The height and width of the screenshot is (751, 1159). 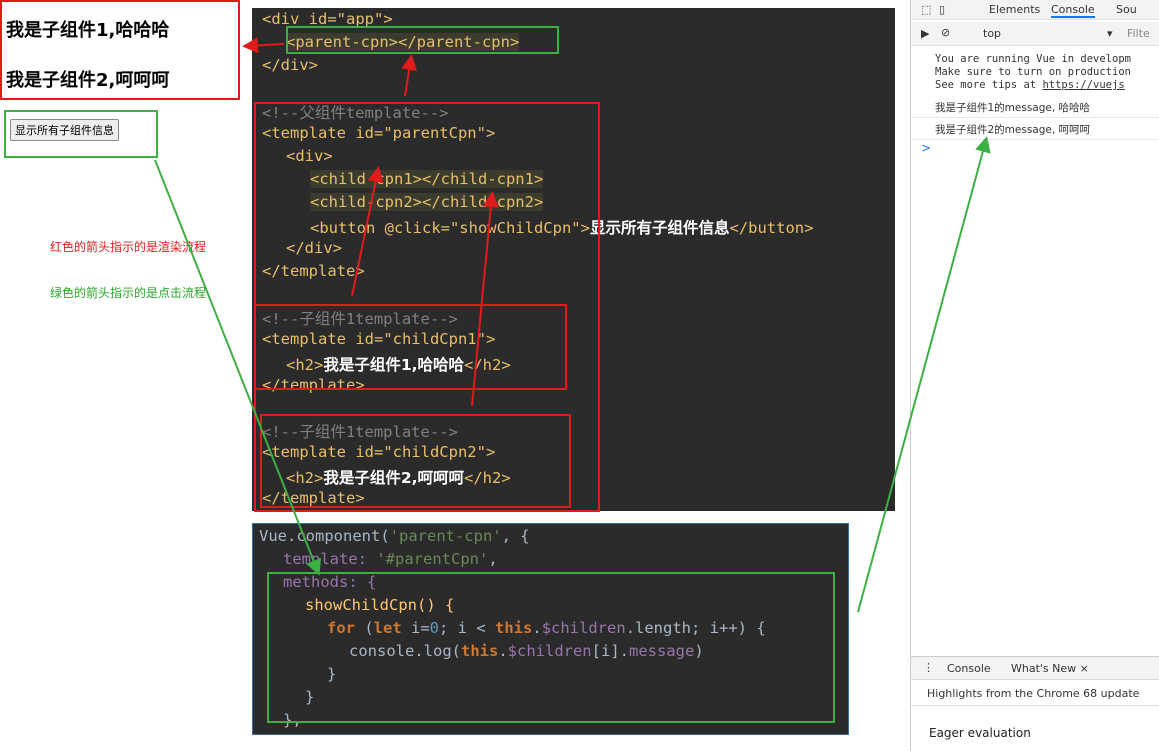 What do you see at coordinates (1110, 33) in the screenshot?
I see `chevron-down-icon: ▾` at bounding box center [1110, 33].